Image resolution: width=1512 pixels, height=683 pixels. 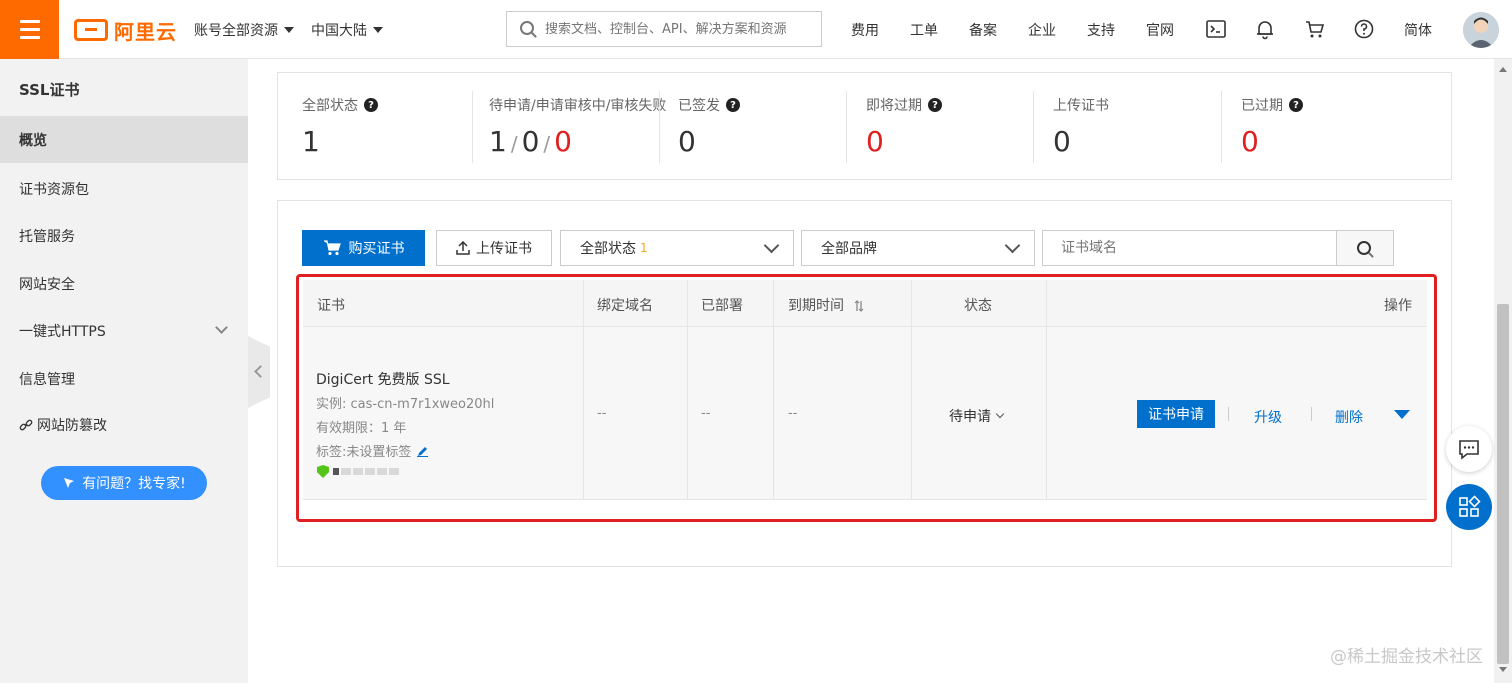 I want to click on buy-certificate-button: 购买证书, so click(x=363, y=248).